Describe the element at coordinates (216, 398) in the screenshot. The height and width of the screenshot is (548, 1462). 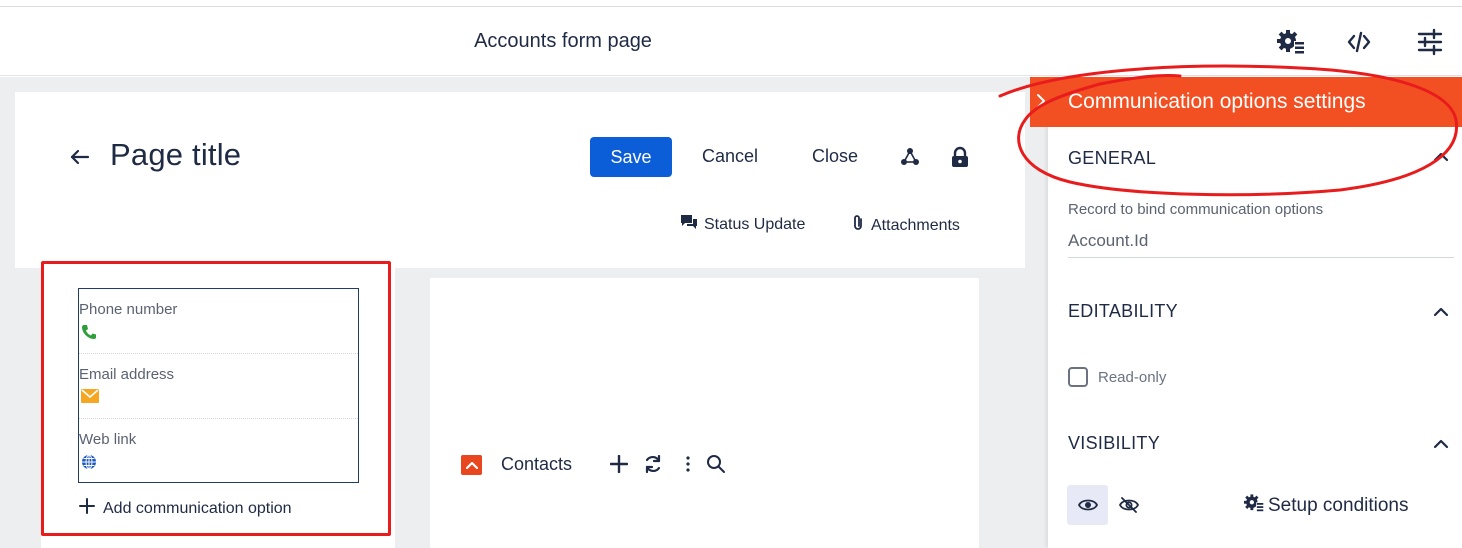
I see `annotation-rectangle` at that location.